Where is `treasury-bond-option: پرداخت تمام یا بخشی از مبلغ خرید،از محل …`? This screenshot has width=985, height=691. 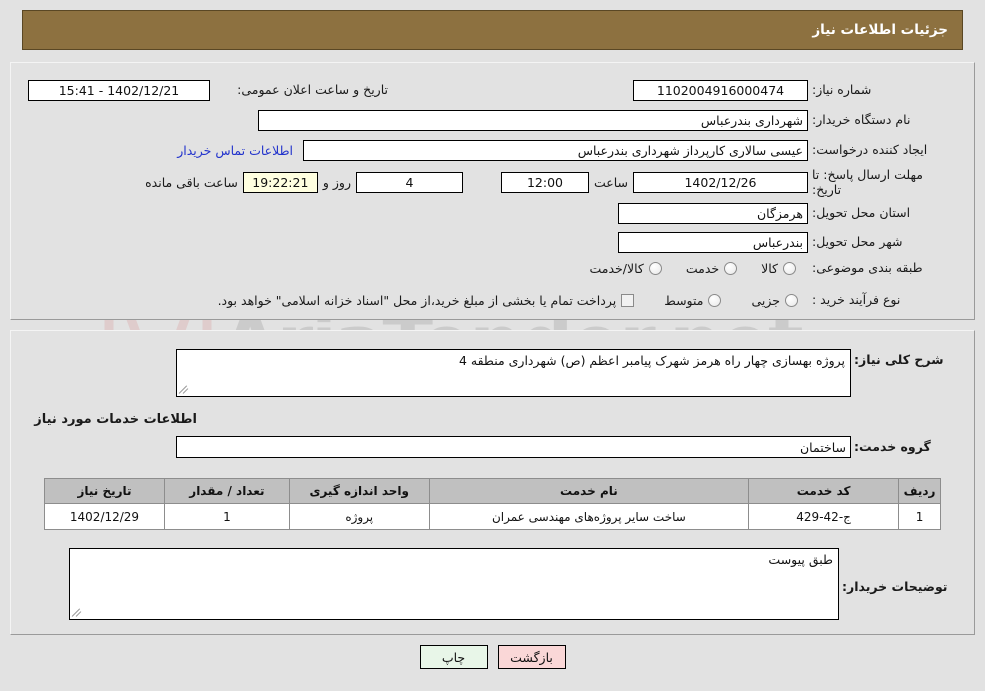
treasury-bond-option: پرداخت تمام یا بخشی از مبلغ خرید،از محل … is located at coordinates (426, 300).